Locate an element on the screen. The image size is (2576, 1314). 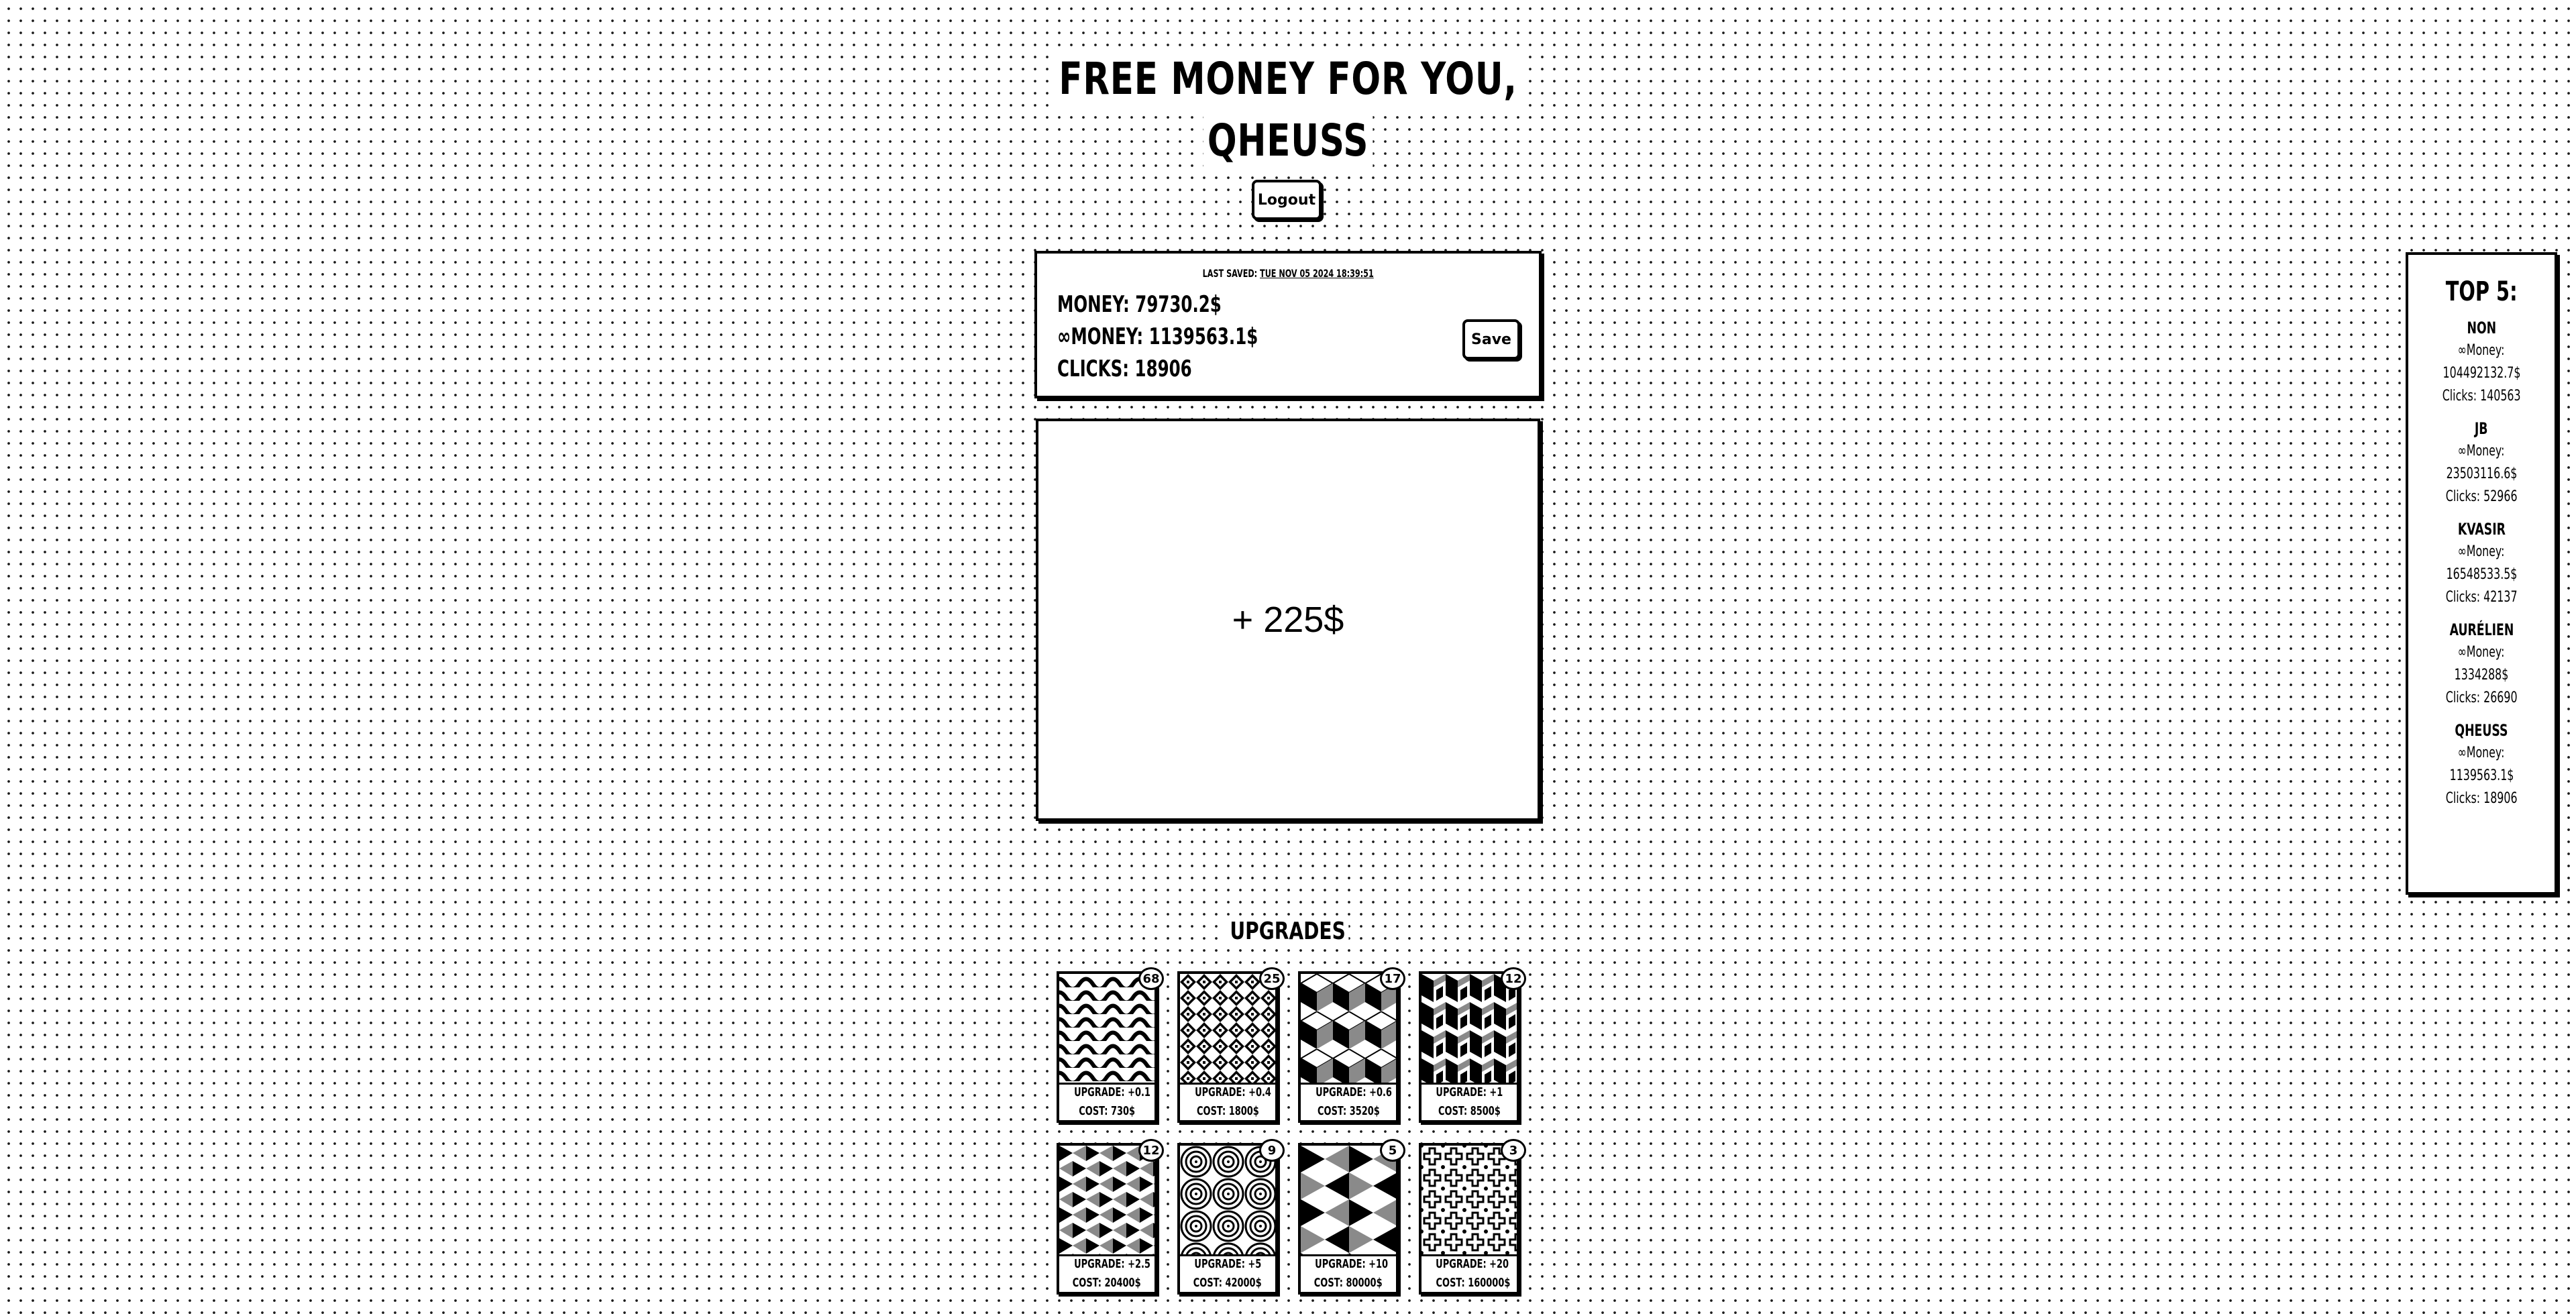
upgrade-card: 68 UPGRADE: +0.1 COST: 730$ is located at coordinates (1110, 1045).